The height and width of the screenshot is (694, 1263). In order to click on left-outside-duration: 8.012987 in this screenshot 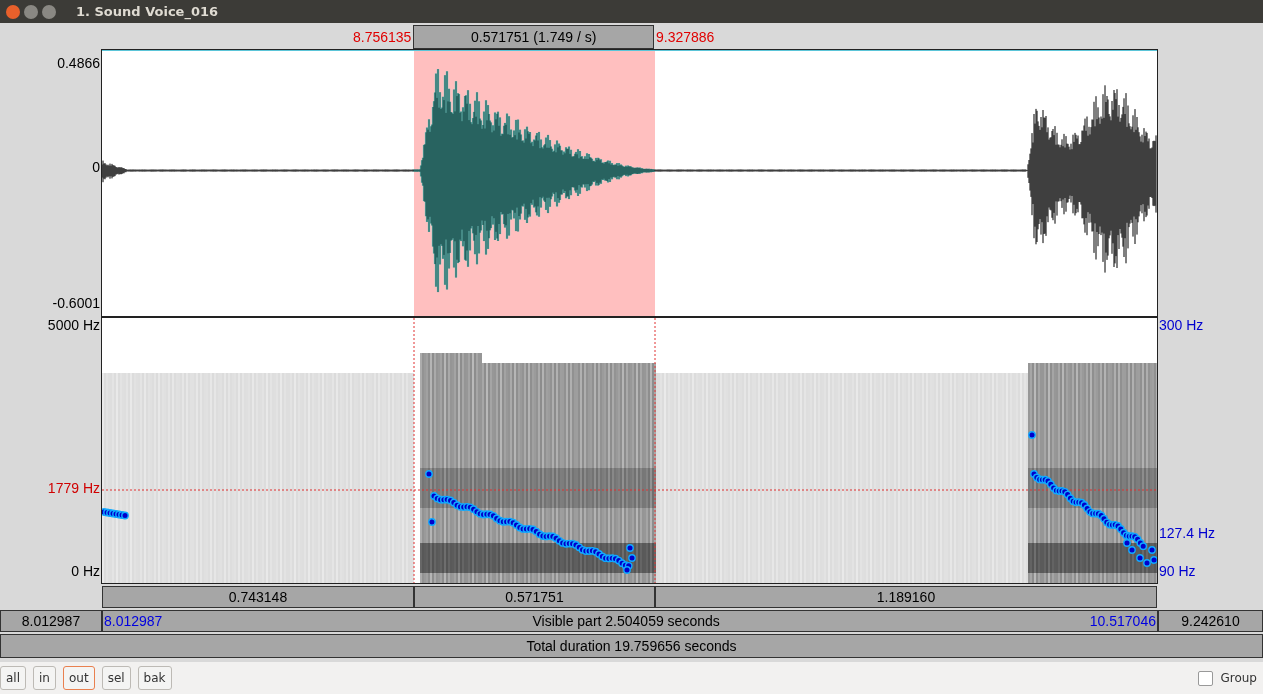, I will do `click(51, 621)`.